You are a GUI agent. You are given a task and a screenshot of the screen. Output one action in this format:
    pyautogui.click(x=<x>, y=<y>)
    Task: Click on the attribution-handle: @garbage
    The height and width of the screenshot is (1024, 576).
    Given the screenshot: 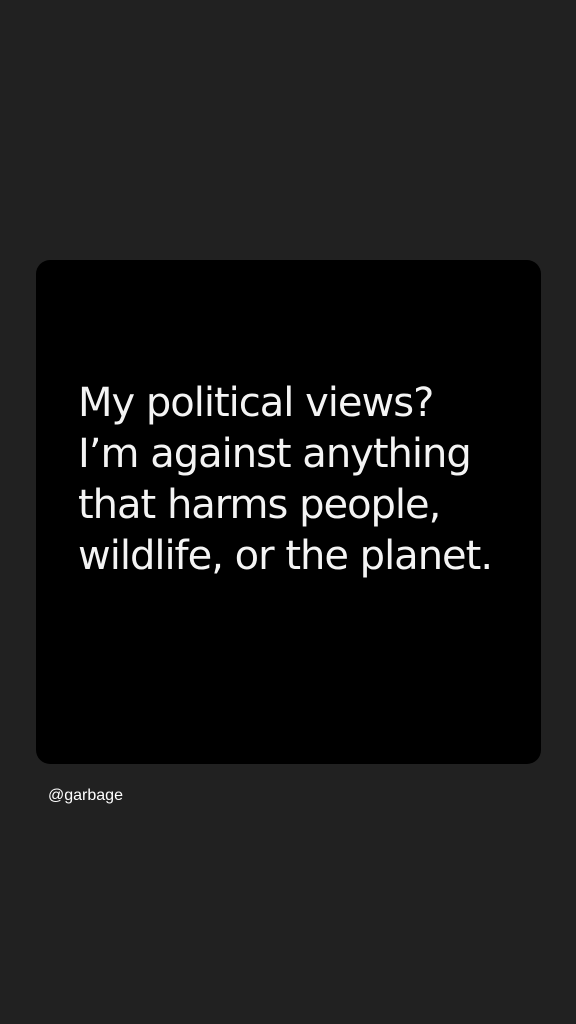 What is the action you would take?
    pyautogui.click(x=85, y=796)
    